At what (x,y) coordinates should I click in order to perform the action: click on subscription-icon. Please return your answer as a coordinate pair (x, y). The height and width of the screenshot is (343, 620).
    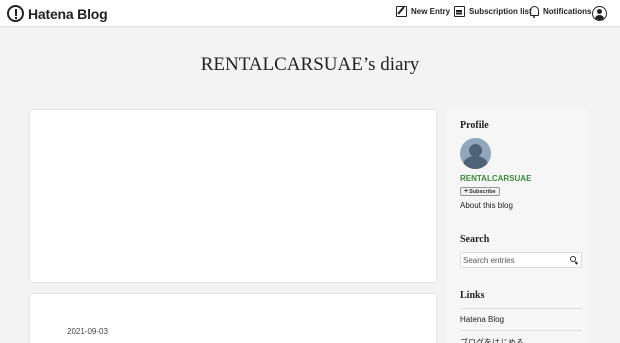
    Looking at the image, I should click on (459, 11).